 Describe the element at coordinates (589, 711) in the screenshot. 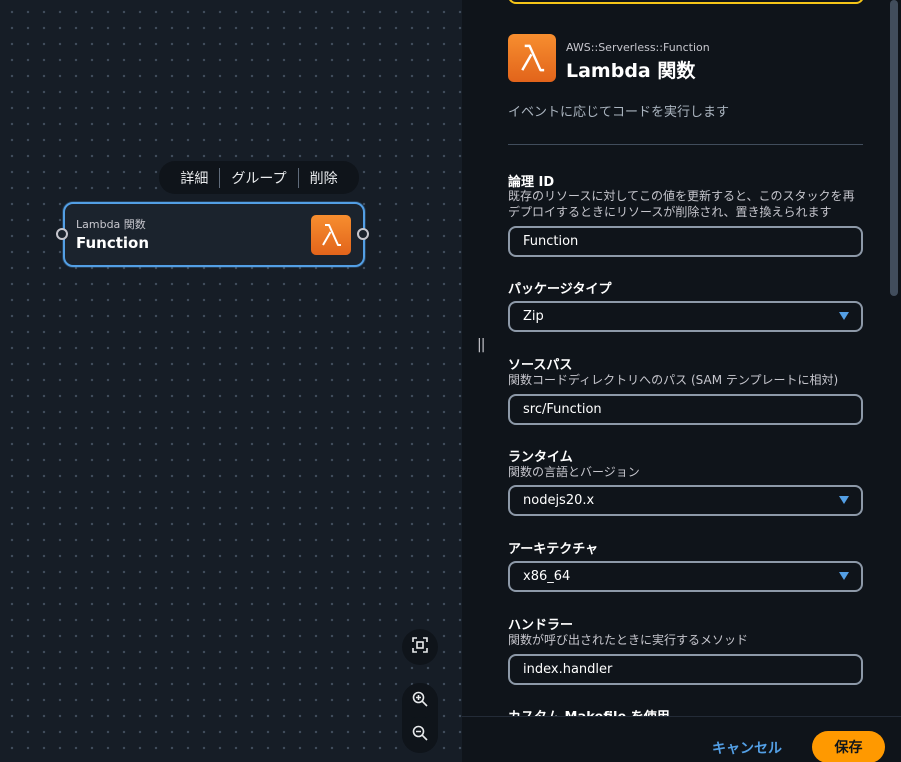

I see `custom-makefile-label: カスタム Makefile を使用` at that location.